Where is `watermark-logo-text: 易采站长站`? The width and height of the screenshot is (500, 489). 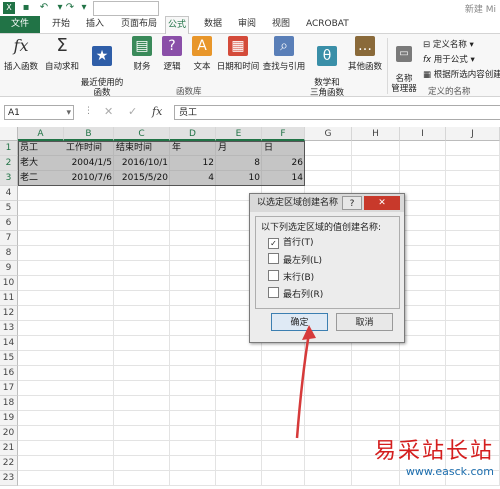 watermark-logo-text: 易采站长站 is located at coordinates (433, 451).